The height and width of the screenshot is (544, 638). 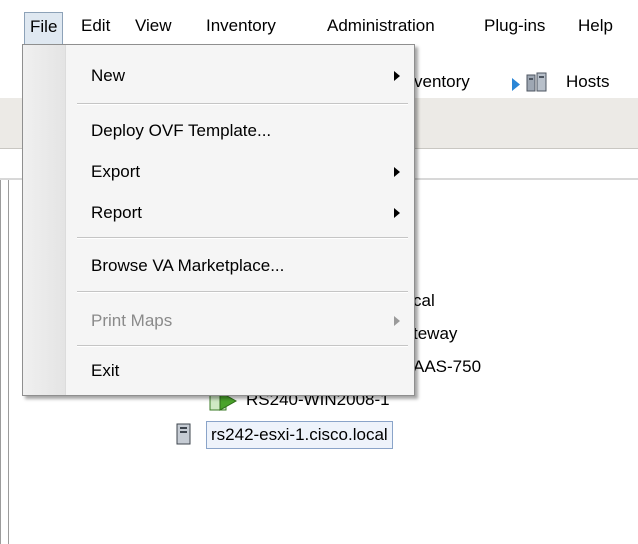 I want to click on menu-item-export: Export, so click(x=218, y=172).